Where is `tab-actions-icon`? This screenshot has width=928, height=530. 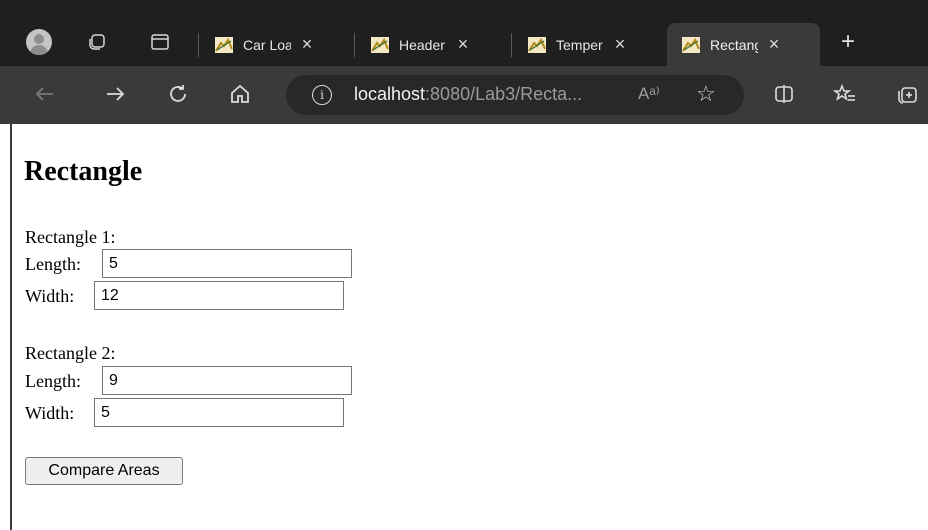 tab-actions-icon is located at coordinates (160, 42).